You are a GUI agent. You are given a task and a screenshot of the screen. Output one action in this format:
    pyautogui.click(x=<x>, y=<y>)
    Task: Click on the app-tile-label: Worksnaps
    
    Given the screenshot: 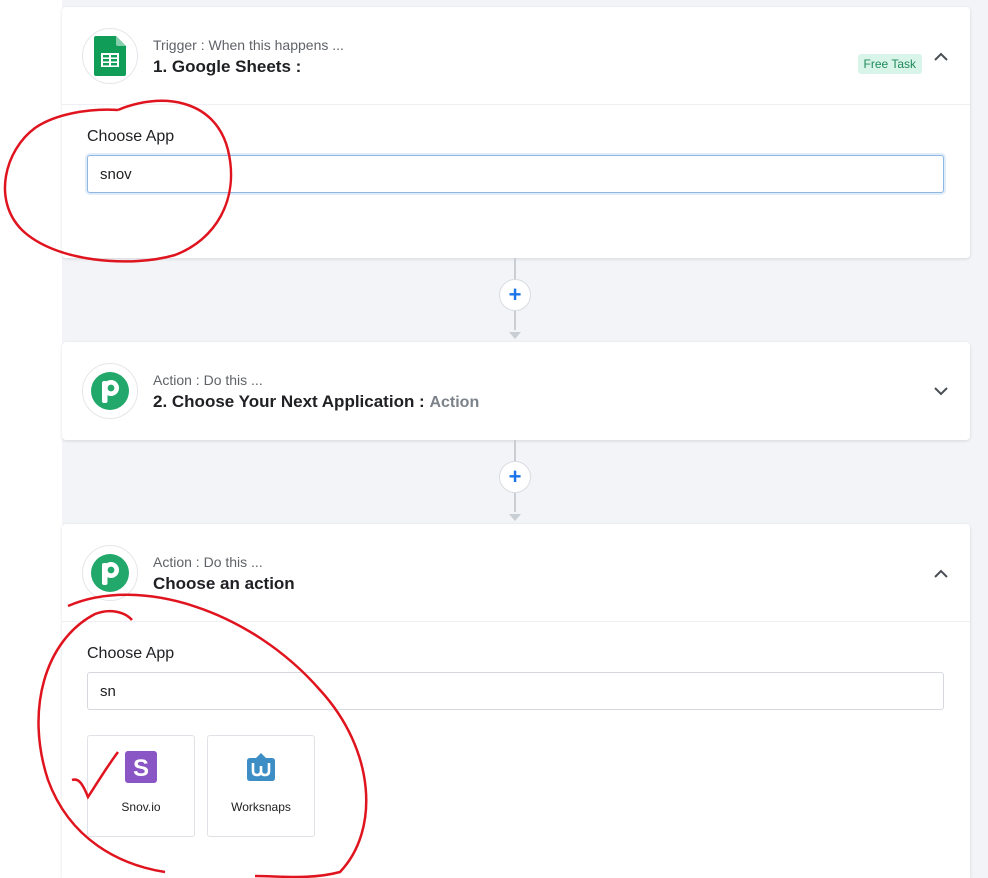 What is the action you would take?
    pyautogui.click(x=261, y=807)
    